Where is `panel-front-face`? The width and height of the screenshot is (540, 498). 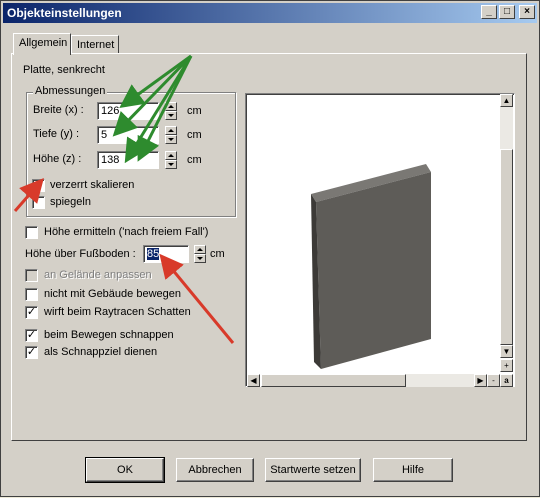
panel-front-face is located at coordinates (373, 270).